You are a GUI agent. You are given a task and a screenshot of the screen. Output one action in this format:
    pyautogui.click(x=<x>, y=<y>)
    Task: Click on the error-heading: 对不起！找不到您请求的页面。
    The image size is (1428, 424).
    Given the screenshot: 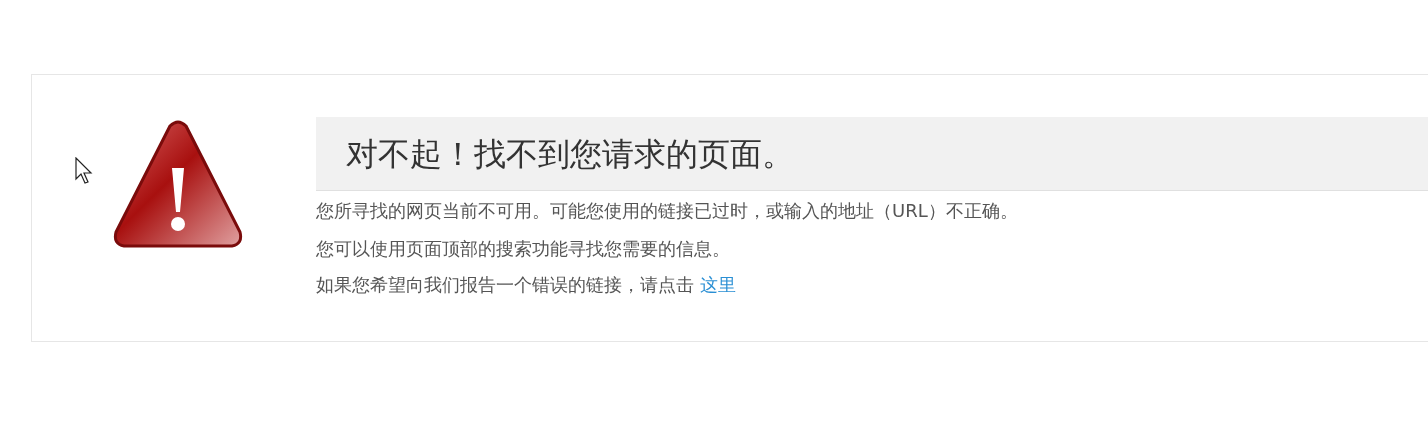 What is the action you would take?
    pyautogui.click(x=872, y=154)
    